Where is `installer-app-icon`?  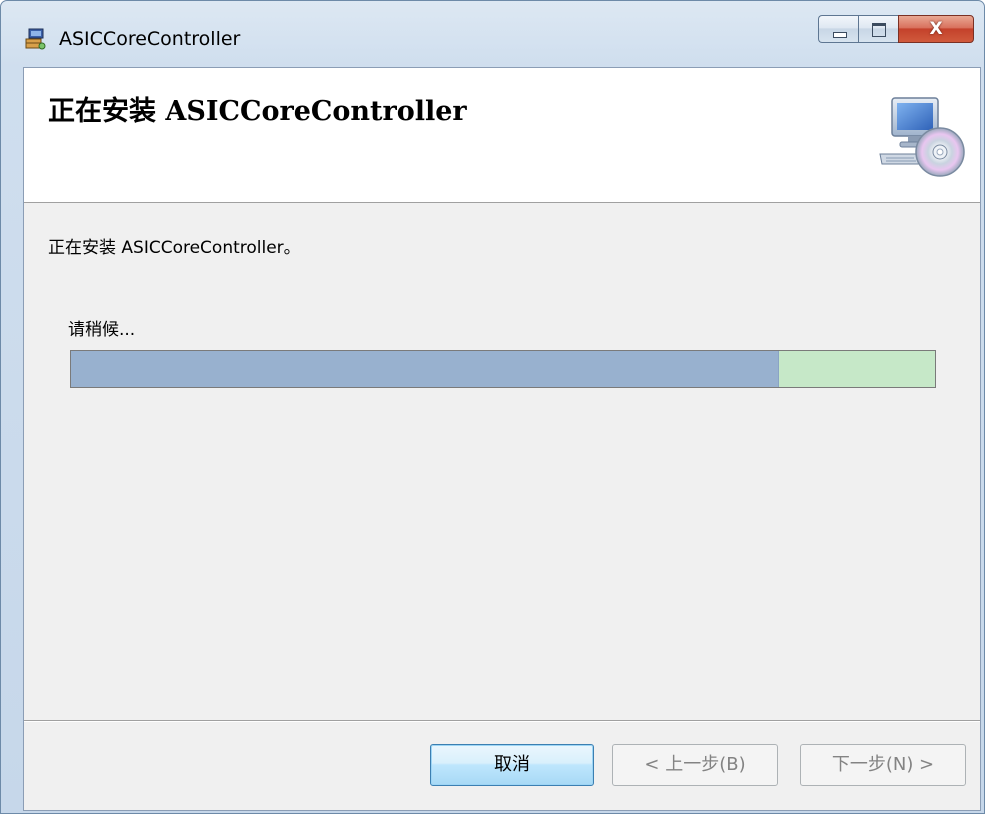 installer-app-icon is located at coordinates (35, 39).